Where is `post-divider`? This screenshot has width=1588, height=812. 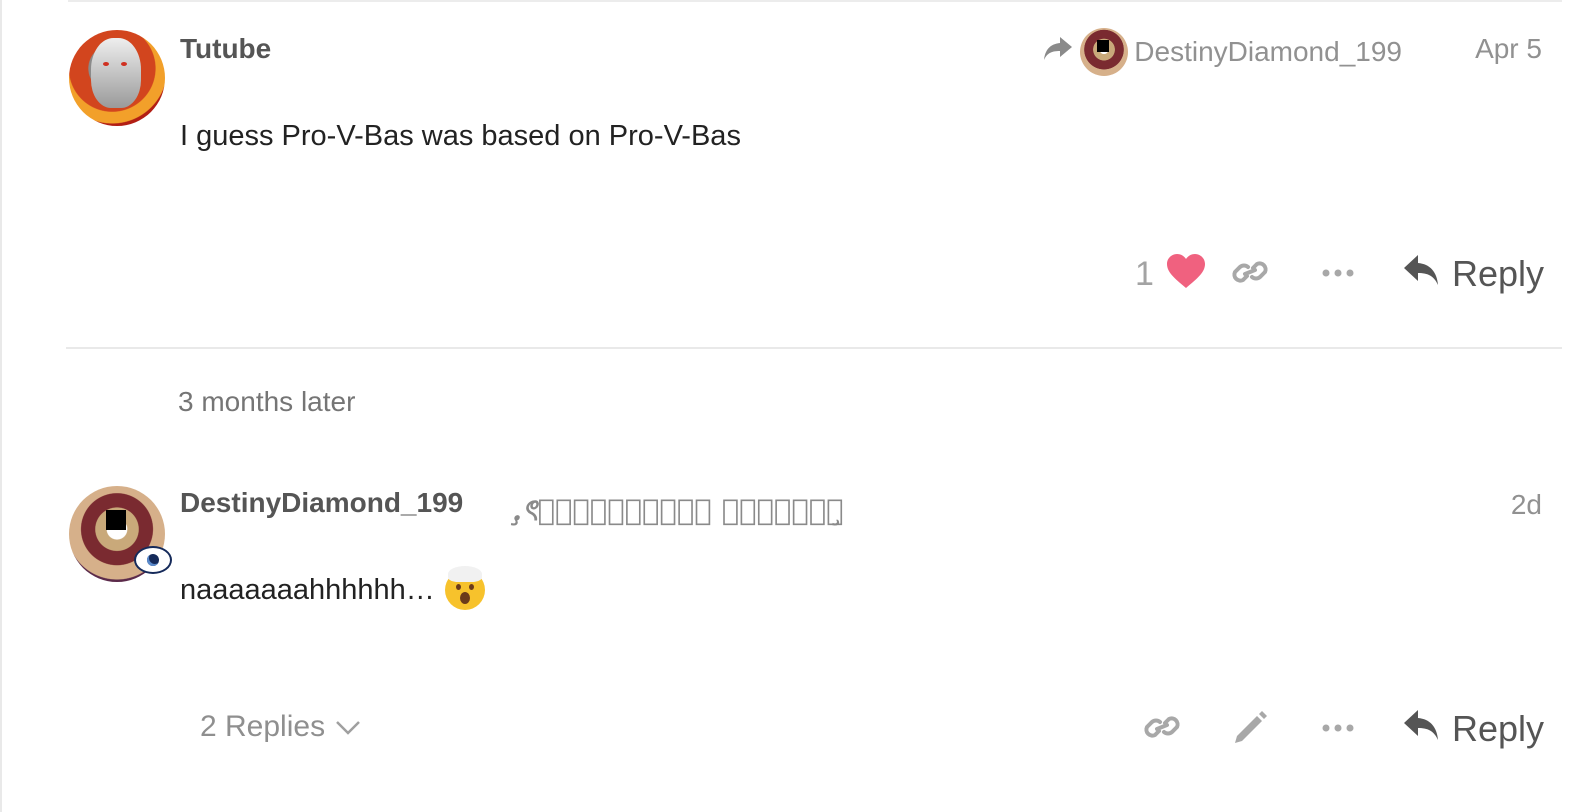 post-divider is located at coordinates (814, 348).